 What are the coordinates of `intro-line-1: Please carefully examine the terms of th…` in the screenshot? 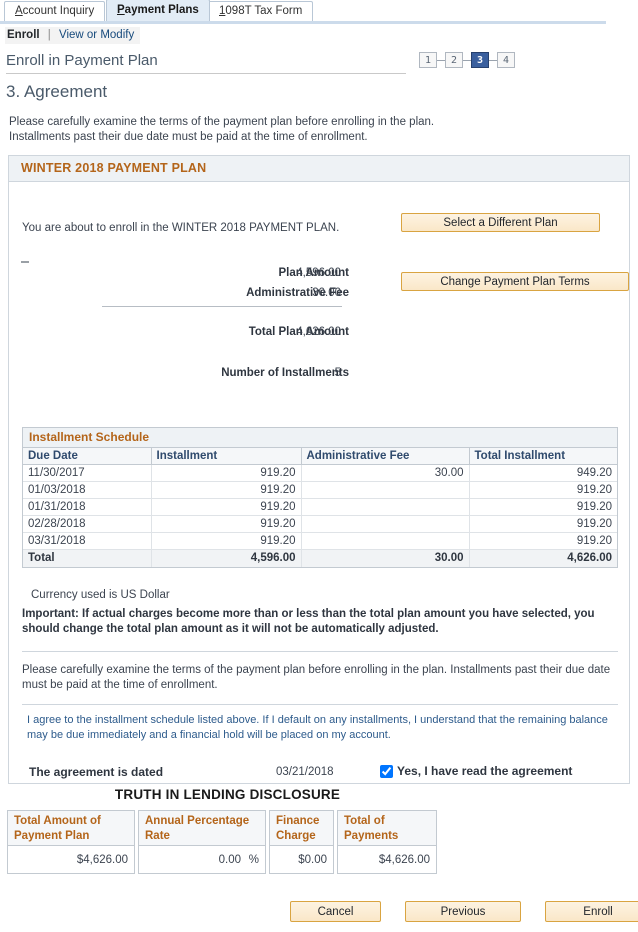 It's located at (222, 122).